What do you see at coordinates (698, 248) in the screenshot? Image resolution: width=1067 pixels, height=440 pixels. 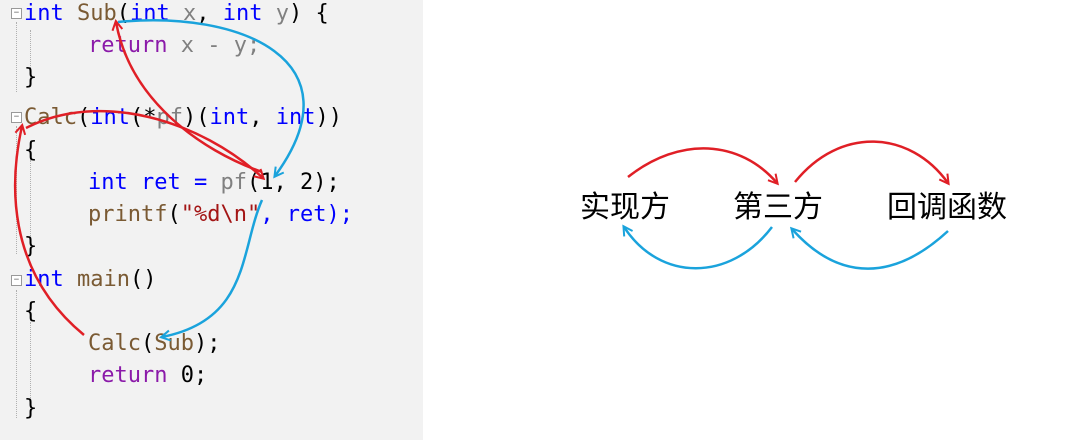 I see `blue-arrow-thirdparty-to-implementer` at bounding box center [698, 248].